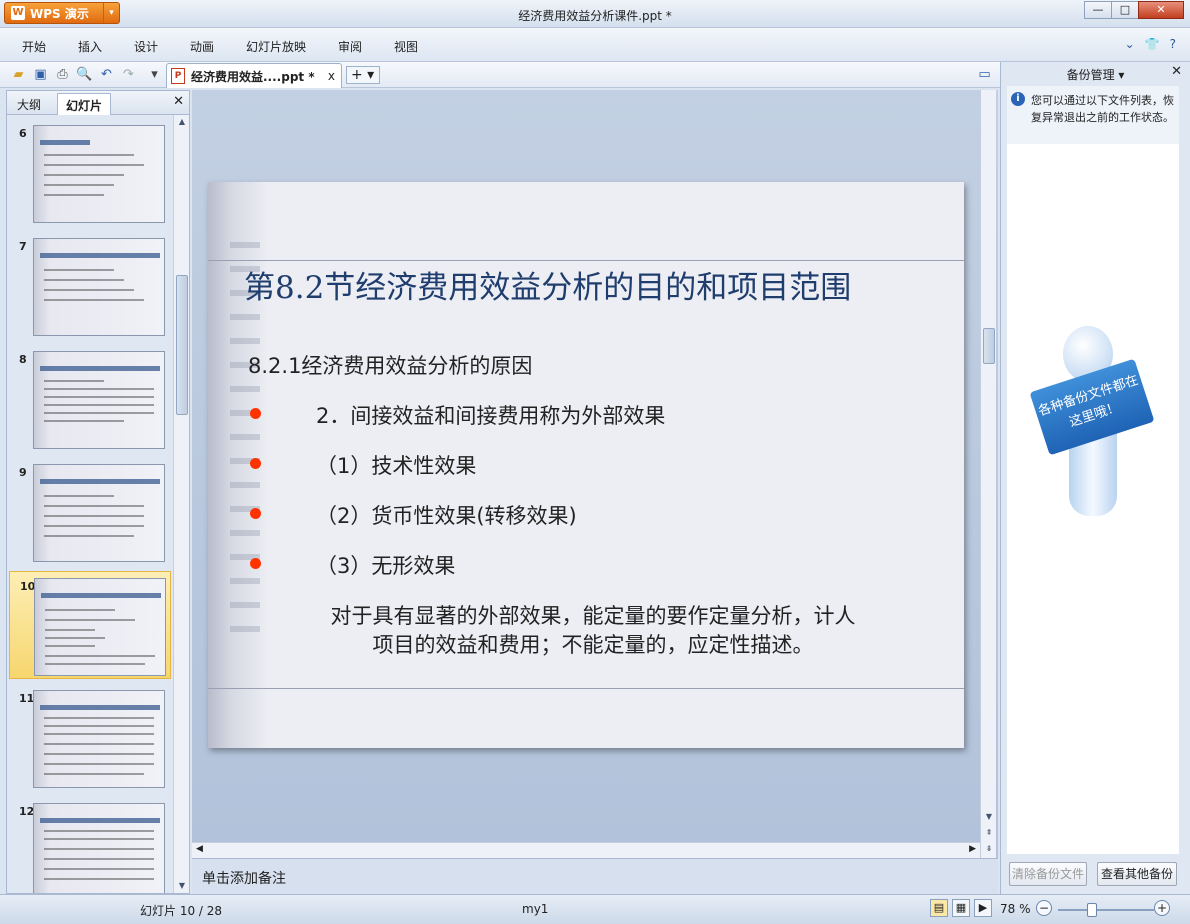  Describe the element at coordinates (1015, 909) in the screenshot. I see `zoom-level: 78 %` at that location.